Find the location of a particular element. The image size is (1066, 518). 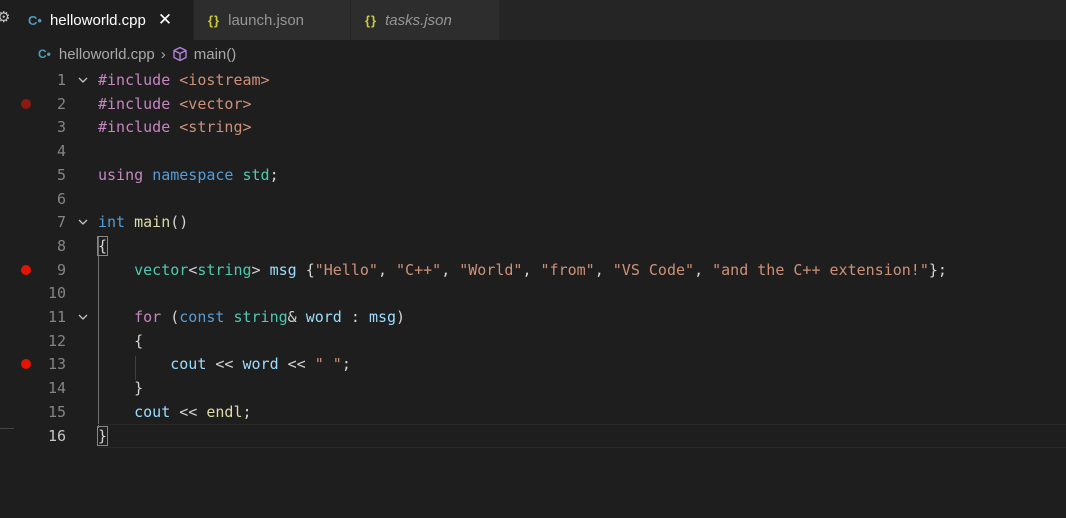

code-token: & is located at coordinates (296, 317).